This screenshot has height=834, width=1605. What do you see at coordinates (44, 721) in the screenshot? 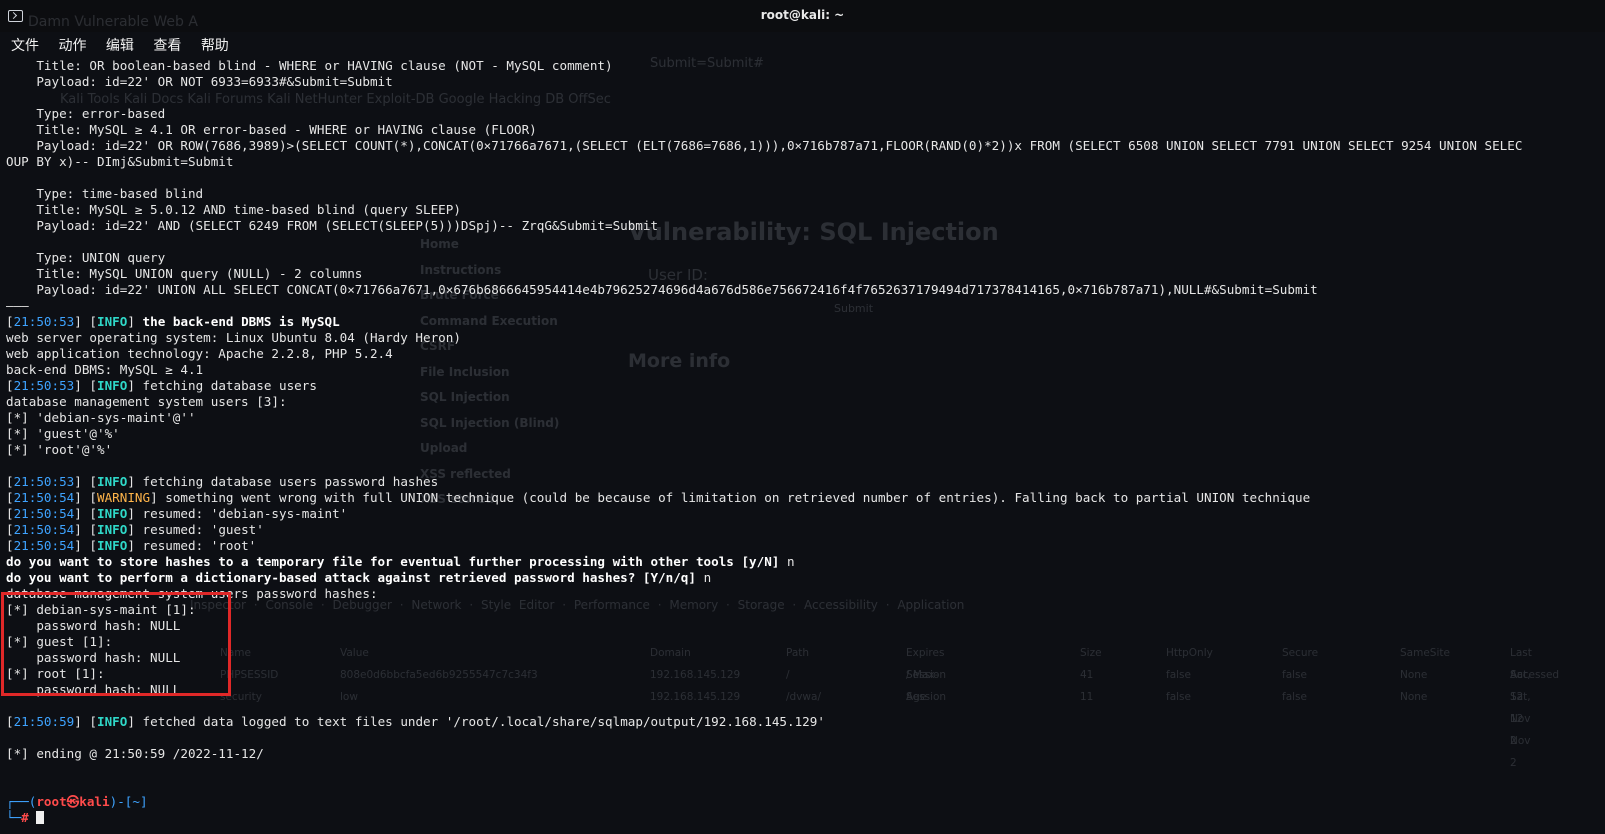
I see `terminal-text: 21:50:59` at bounding box center [44, 721].